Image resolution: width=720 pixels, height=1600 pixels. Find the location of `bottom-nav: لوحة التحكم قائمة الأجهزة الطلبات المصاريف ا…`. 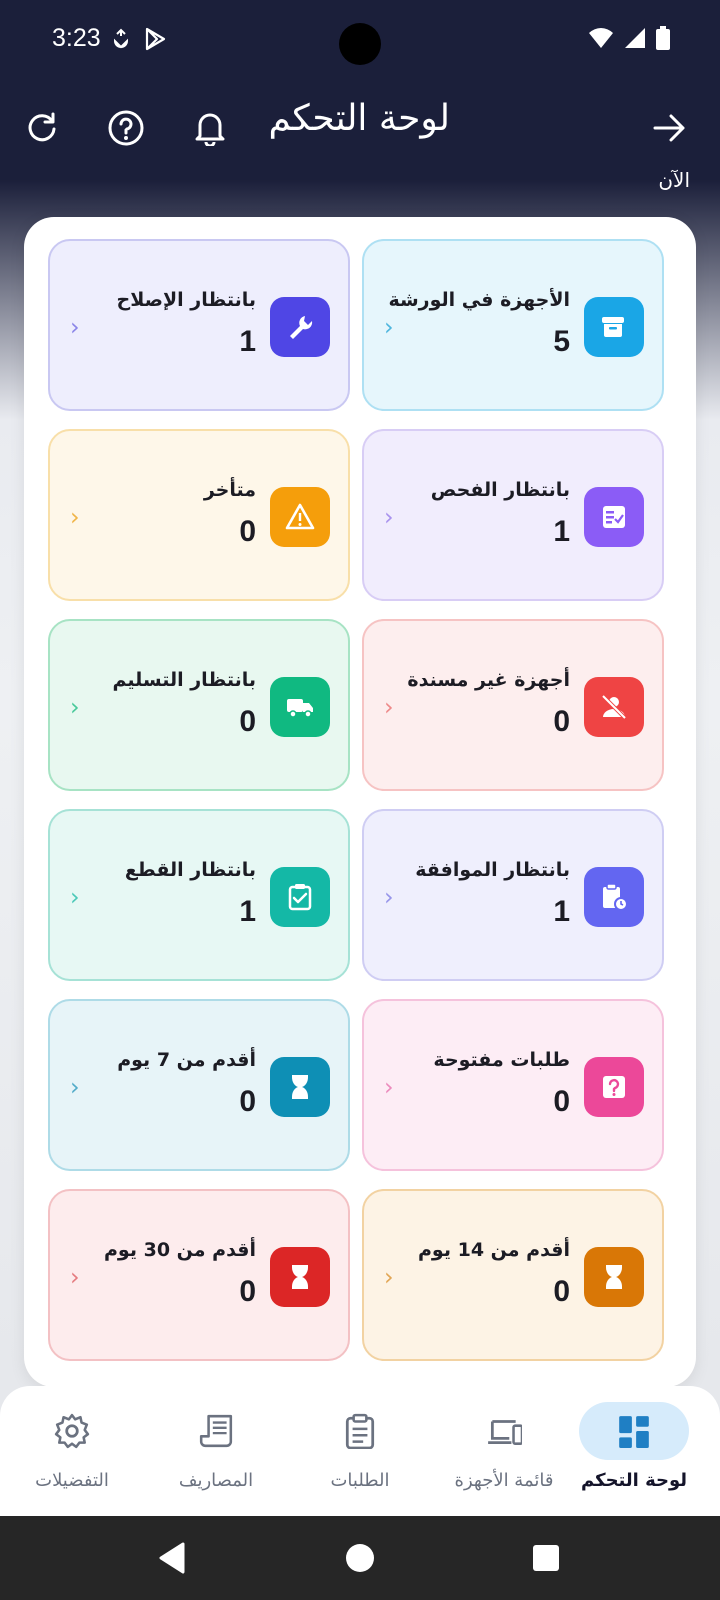

bottom-nav: لوحة التحكم قائمة الأجهزة الطلبات المصاريف ا… is located at coordinates (360, 1451).